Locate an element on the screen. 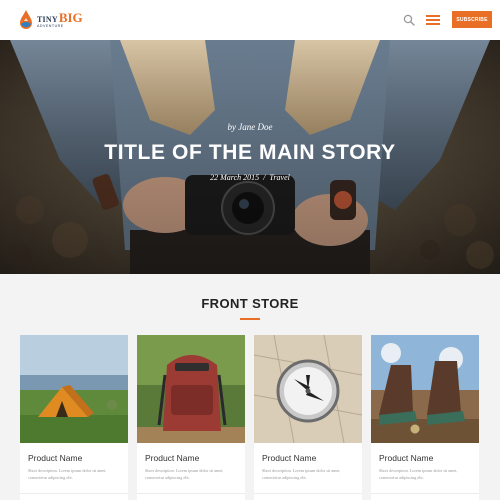 This screenshot has height=500, width=500. boots-photo is located at coordinates (425, 389).